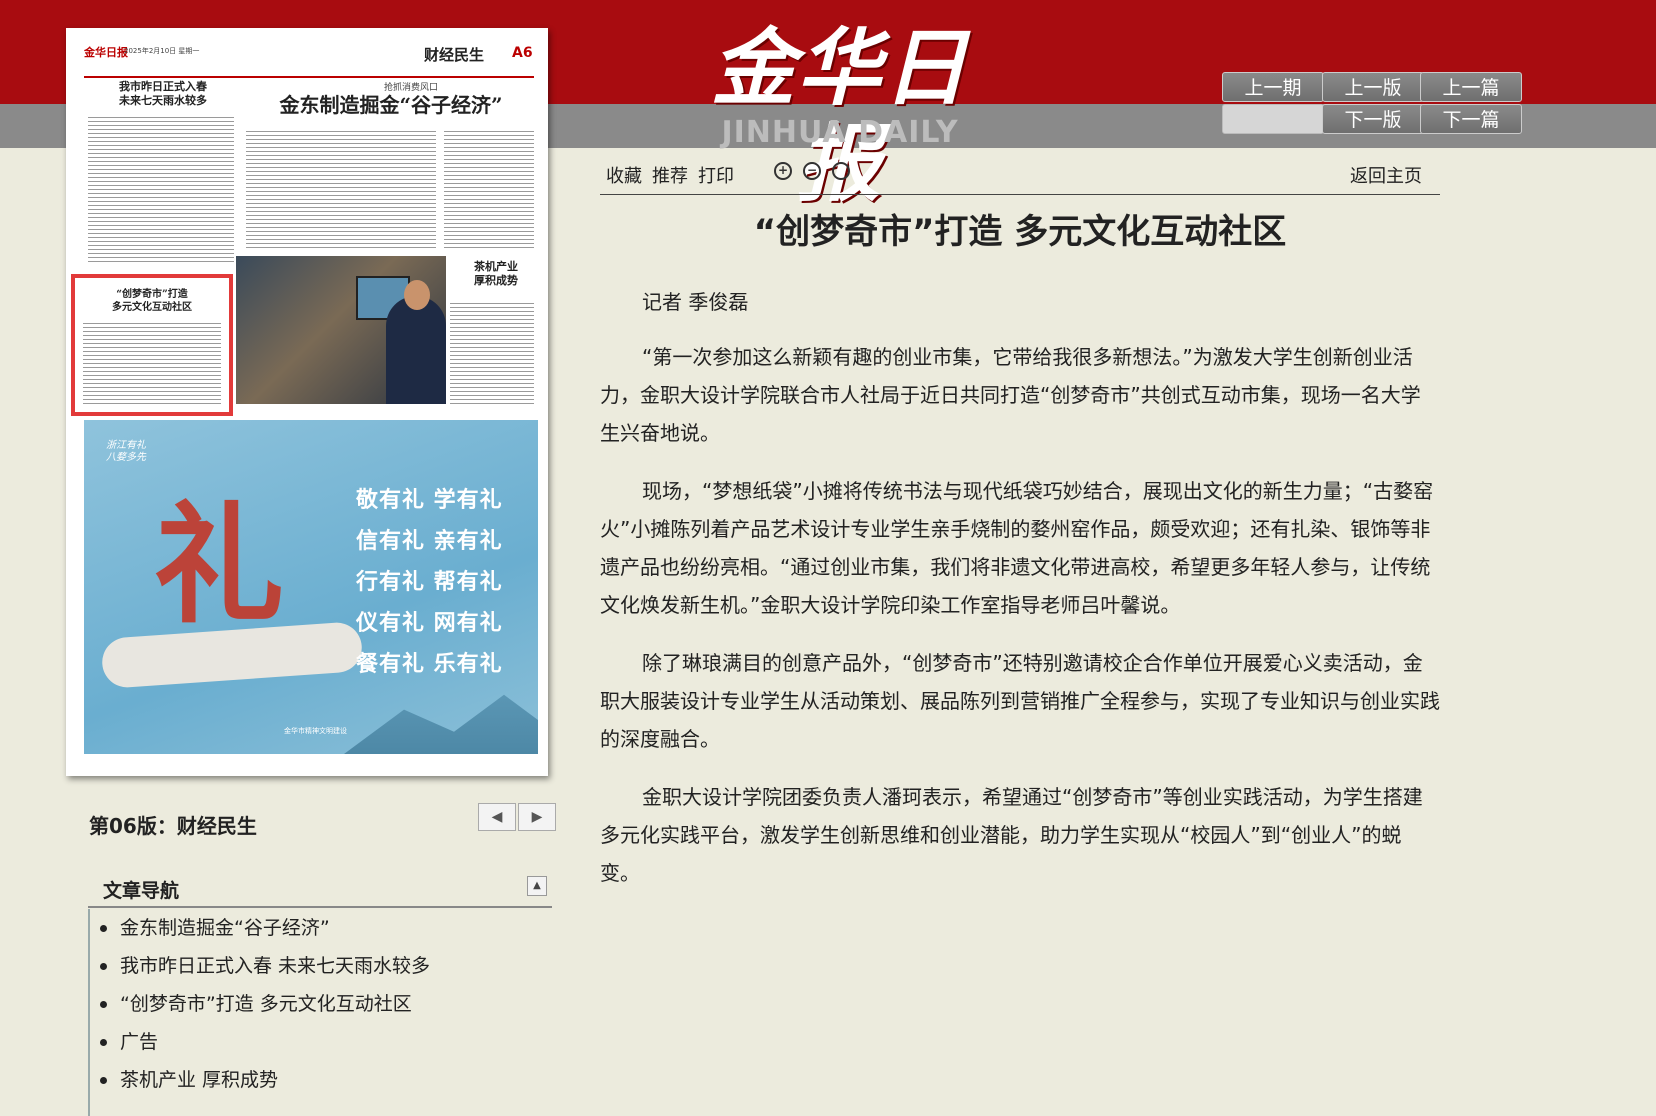  What do you see at coordinates (391, 105) in the screenshot?
I see `thumbnail-headline-main: 金东制造掘金“谷子经济”` at bounding box center [391, 105].